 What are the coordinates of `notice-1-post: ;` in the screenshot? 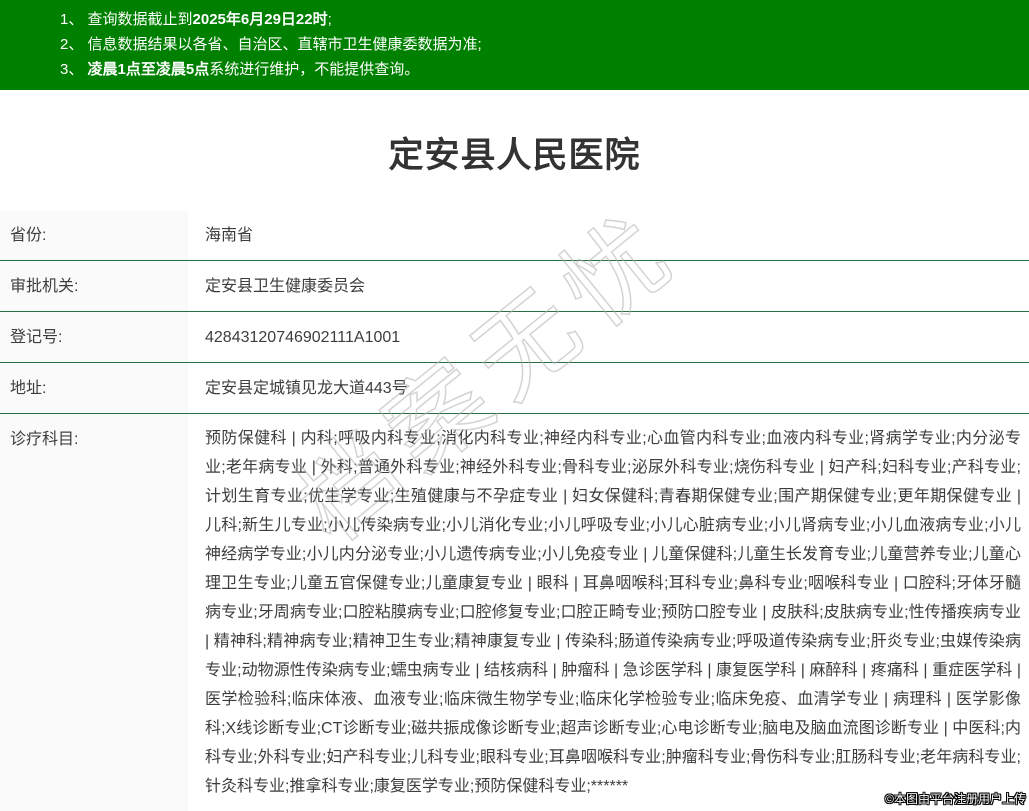 It's located at (329, 19).